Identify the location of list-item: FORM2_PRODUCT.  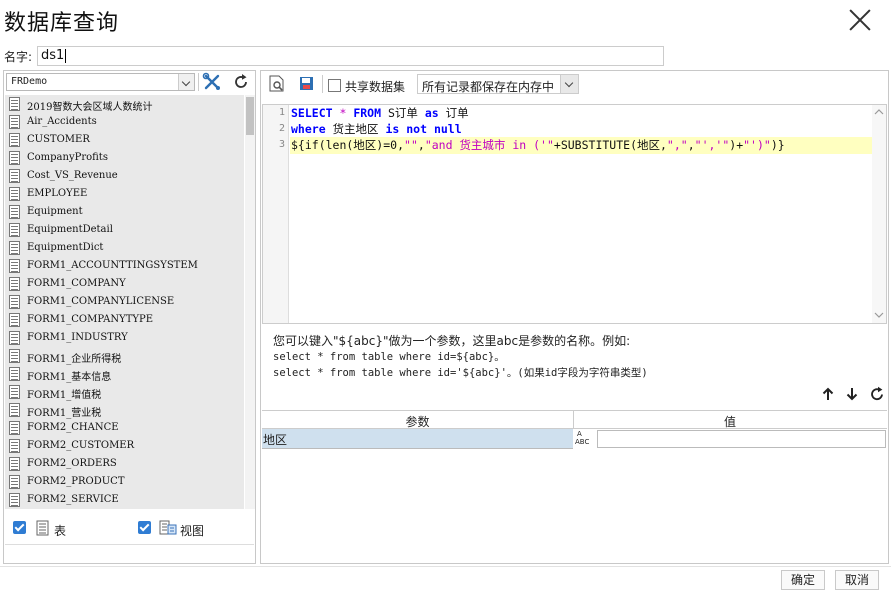
(124, 482).